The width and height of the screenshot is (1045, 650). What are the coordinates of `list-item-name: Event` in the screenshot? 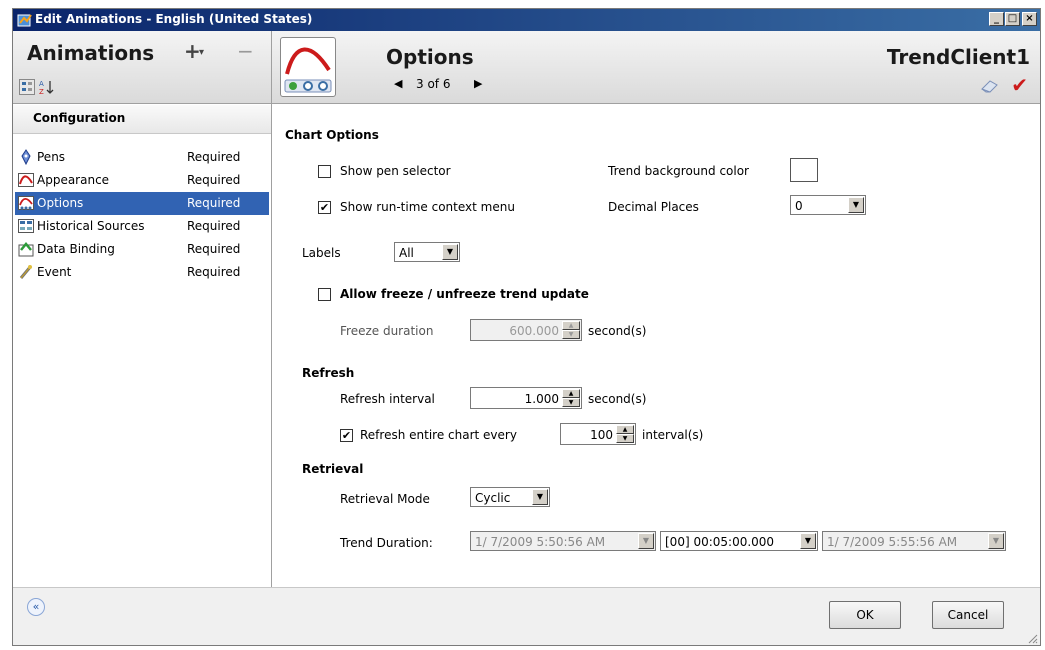 It's located at (54, 272).